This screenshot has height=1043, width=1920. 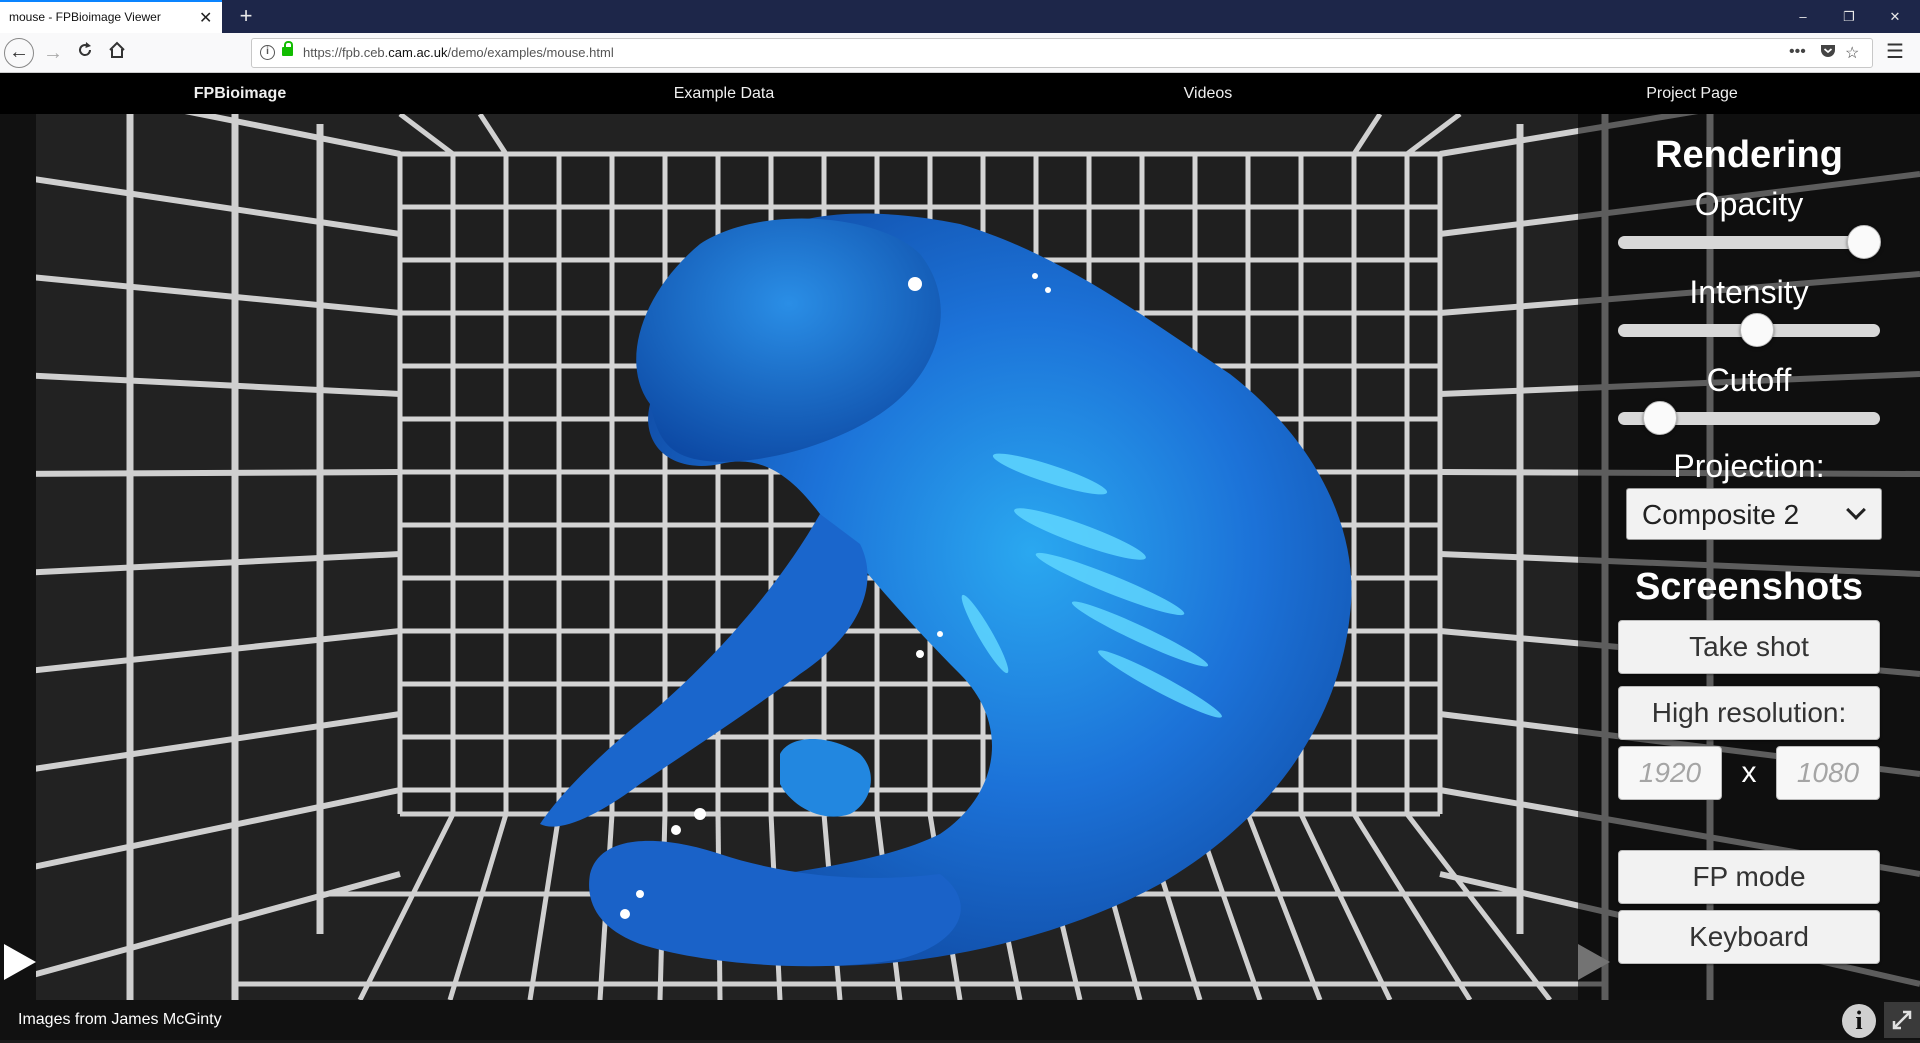 I want to click on bookmark-star-icon: ☆, so click(x=1852, y=53).